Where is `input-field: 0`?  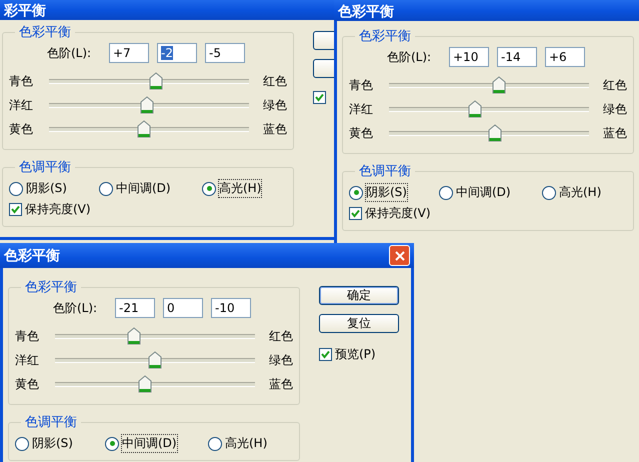 input-field: 0 is located at coordinates (183, 308).